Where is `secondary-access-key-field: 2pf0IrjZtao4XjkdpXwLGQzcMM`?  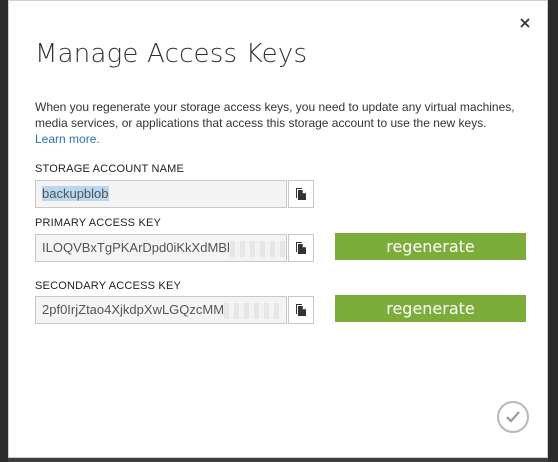
secondary-access-key-field: 2pf0IrjZtao4XjkdpXwLGQzcMM is located at coordinates (161, 310).